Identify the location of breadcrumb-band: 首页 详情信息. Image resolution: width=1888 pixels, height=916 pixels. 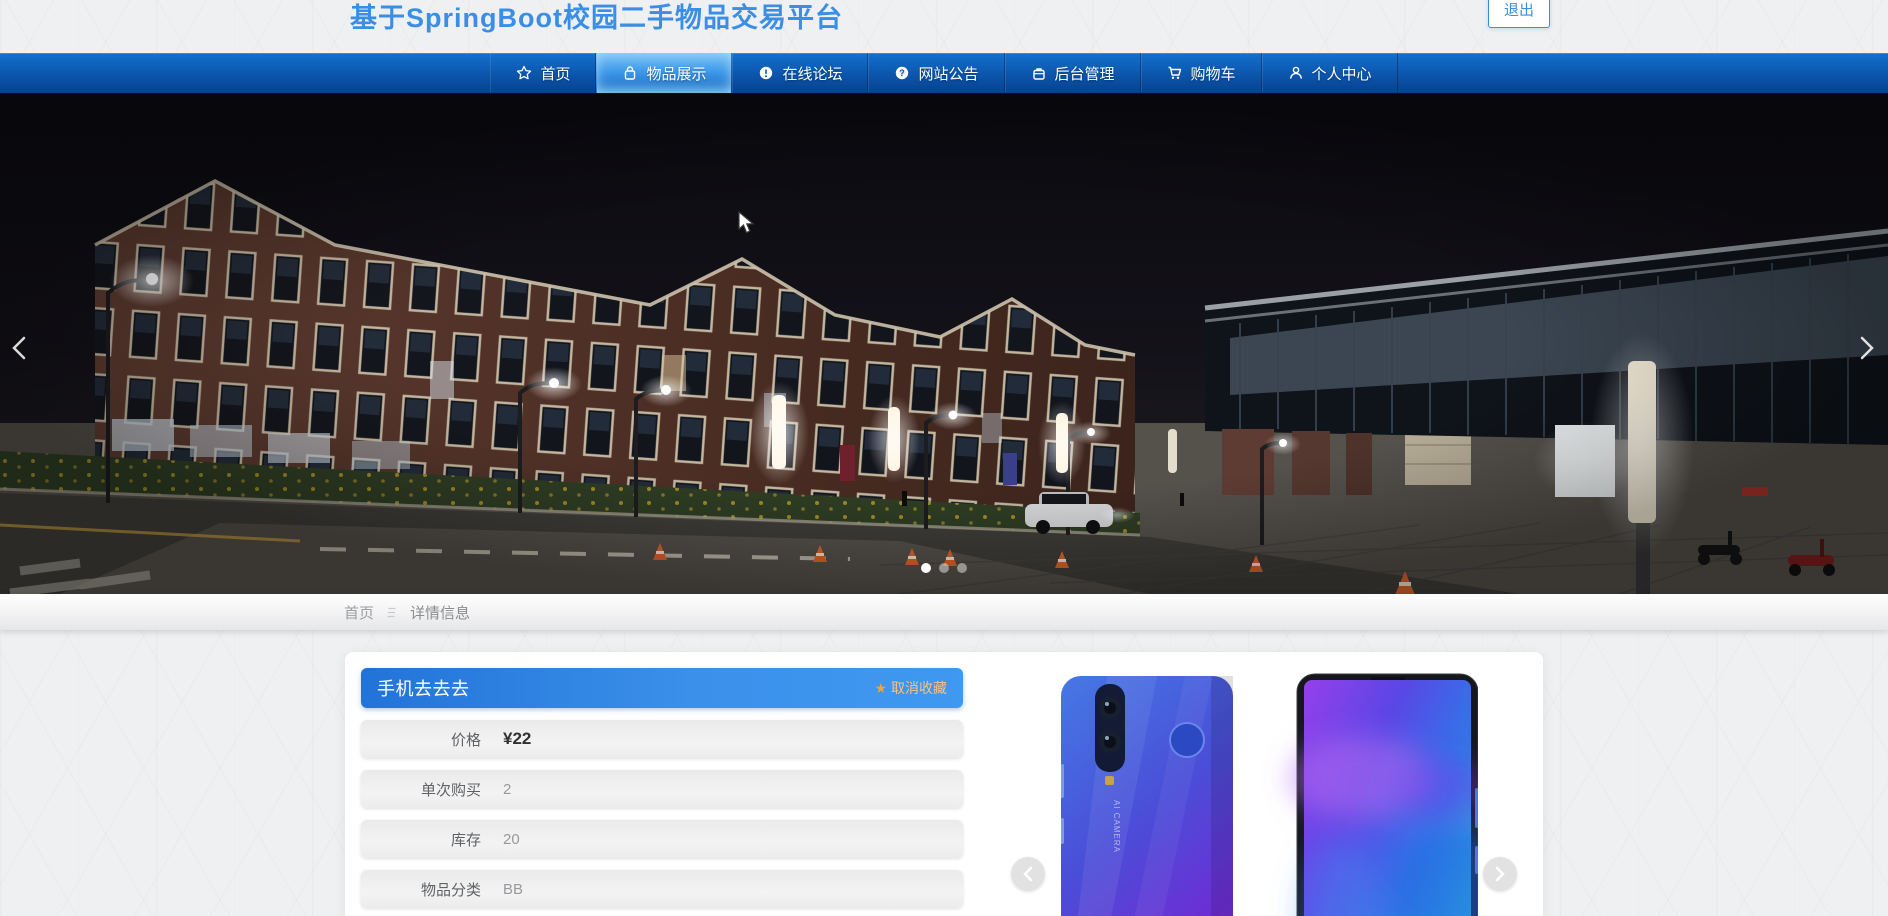
(944, 612).